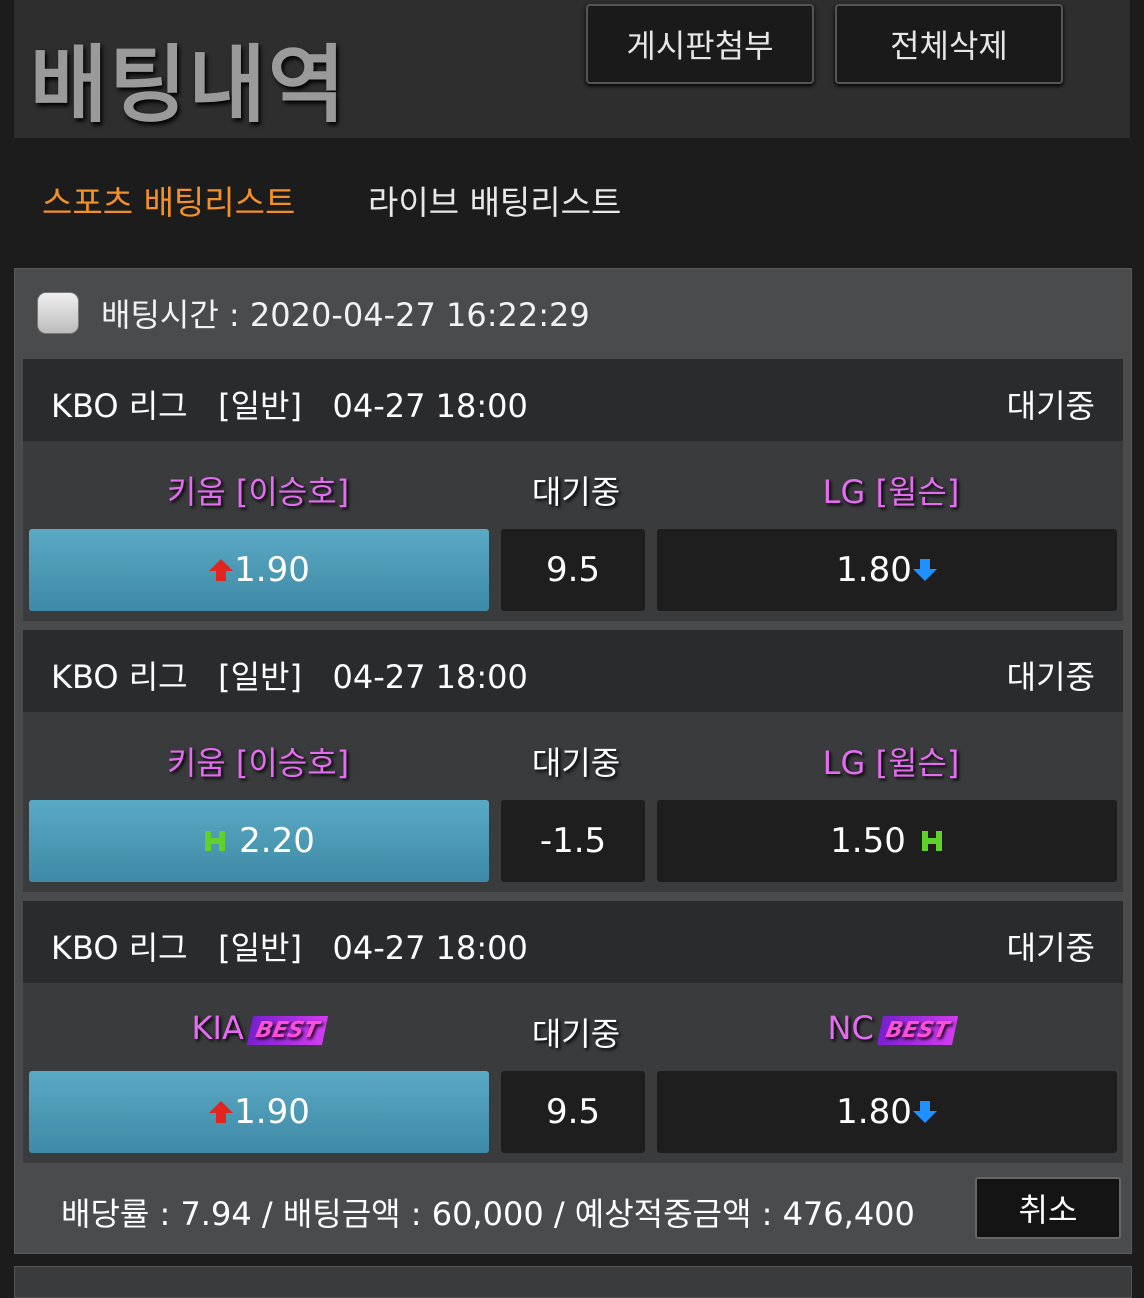 The image size is (1144, 1298). What do you see at coordinates (573, 1282) in the screenshot?
I see `next-bet-slip-card` at bounding box center [573, 1282].